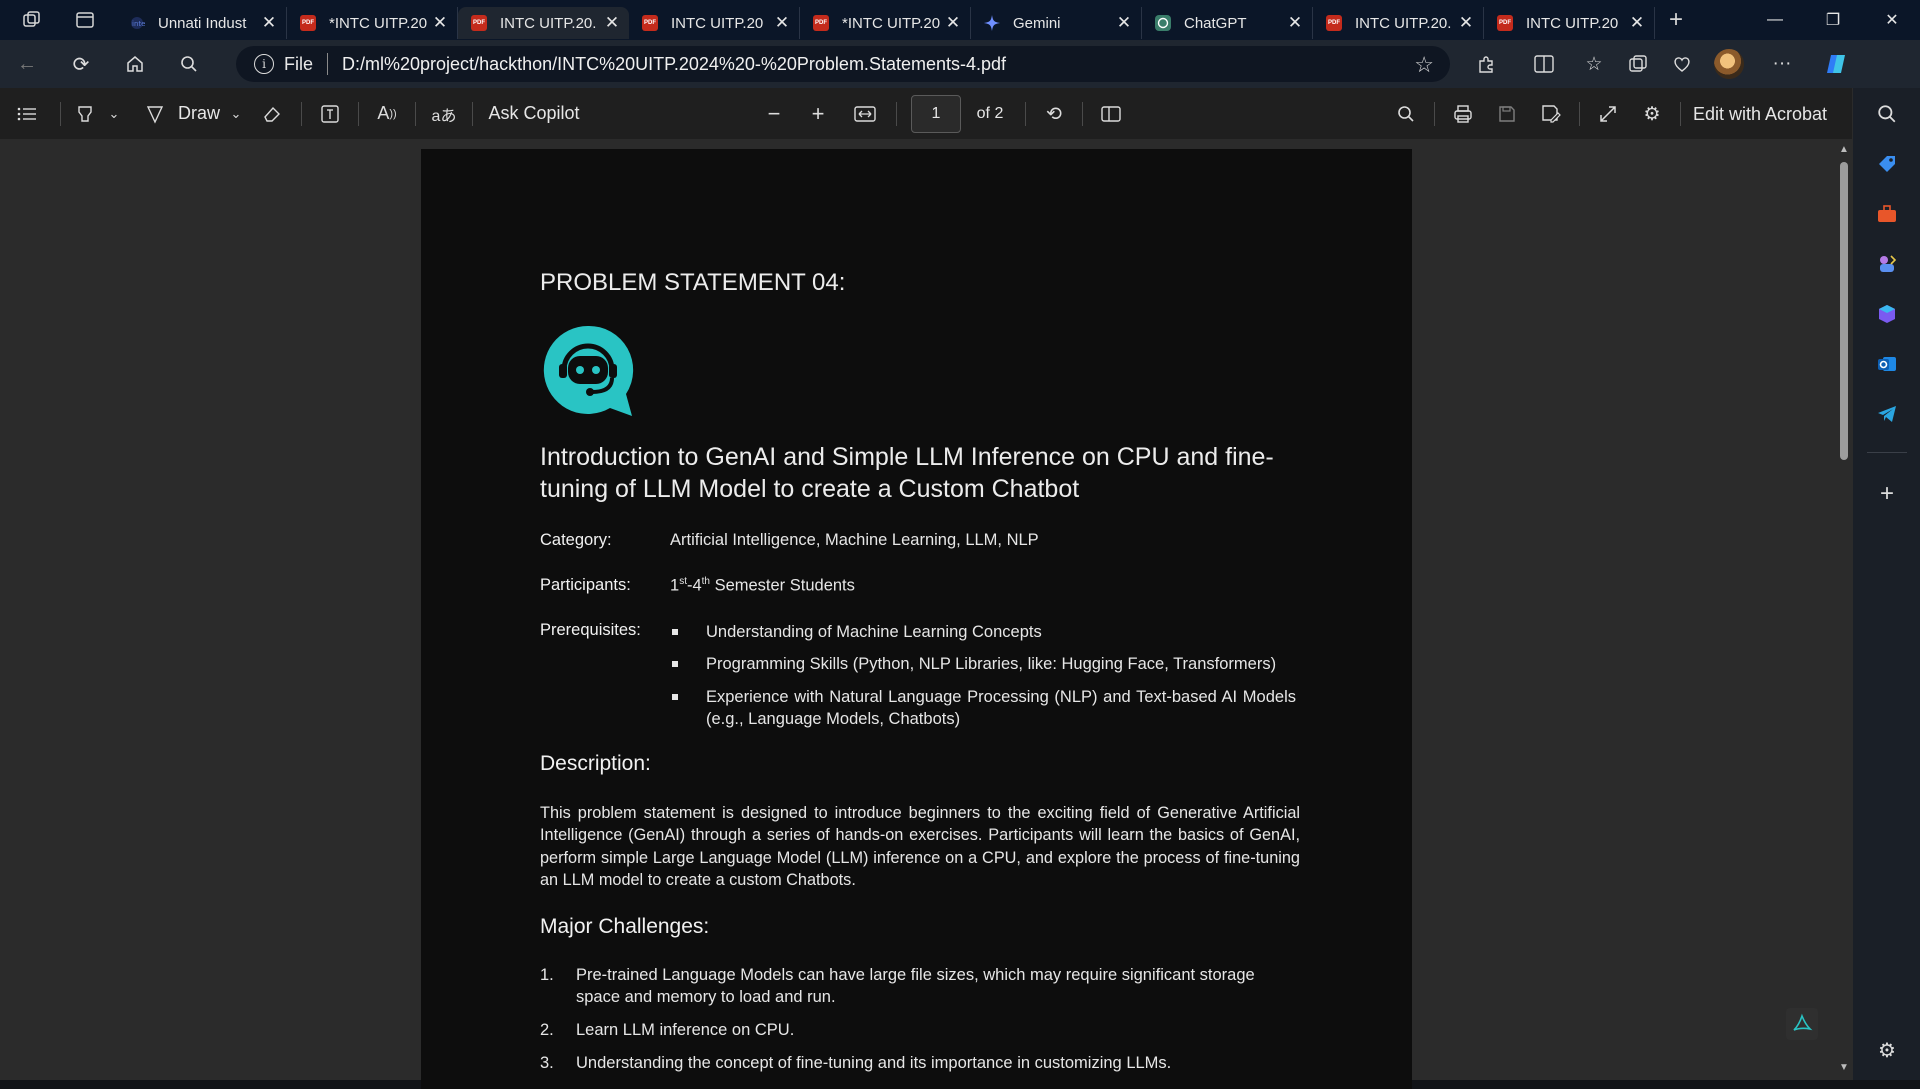 This screenshot has width=1920, height=1089. Describe the element at coordinates (1886, 214) in the screenshot. I see `tools-briefcase-icon` at that location.